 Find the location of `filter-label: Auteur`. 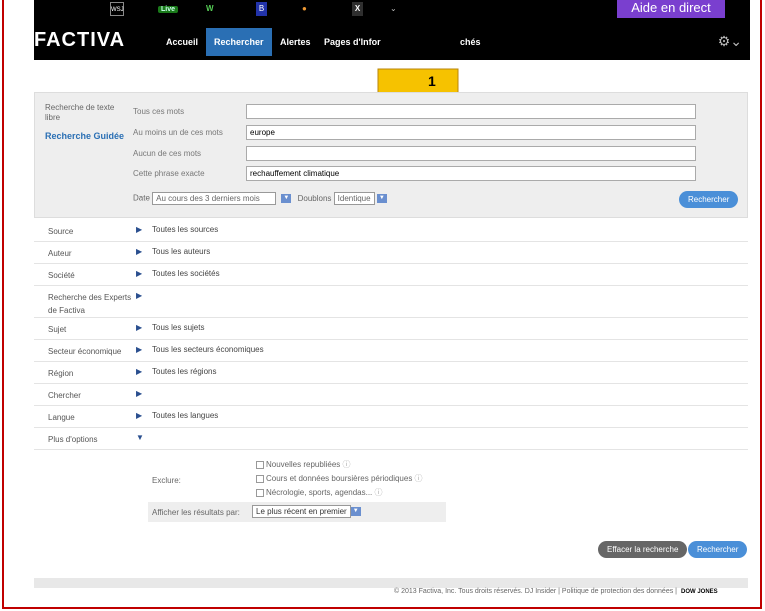

filter-label: Auteur is located at coordinates (60, 253).